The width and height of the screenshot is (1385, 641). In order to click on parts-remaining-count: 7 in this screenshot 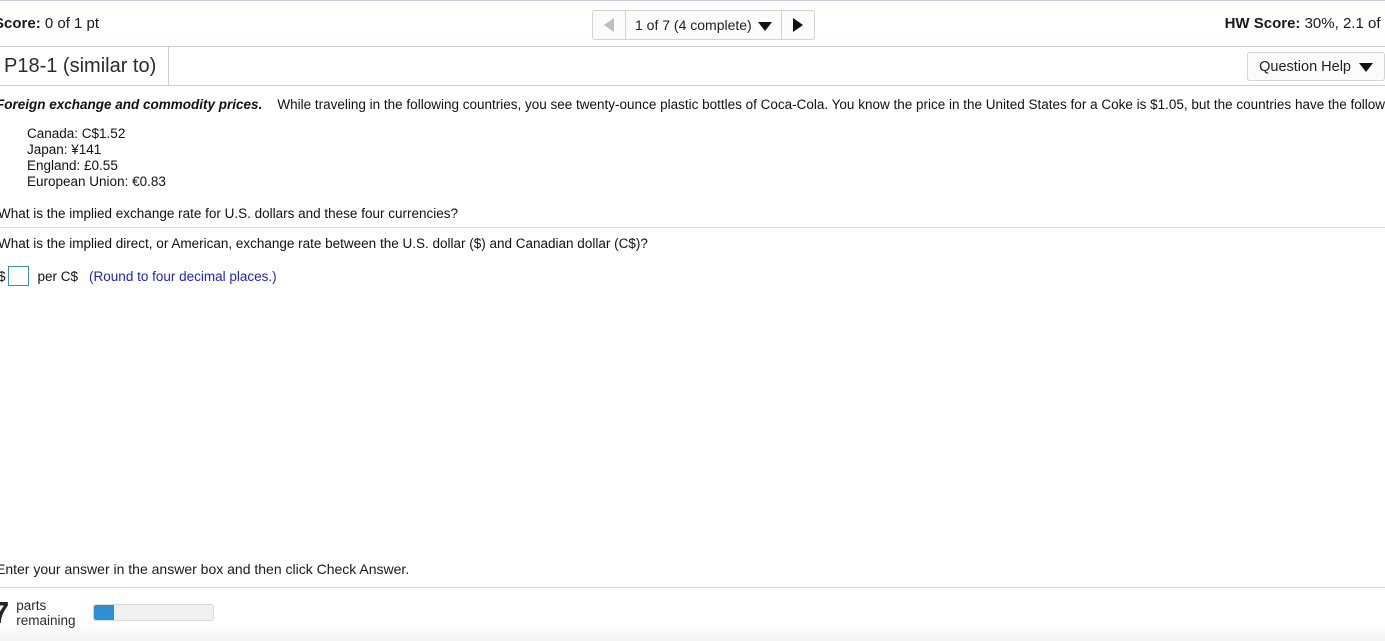, I will do `click(5, 612)`.